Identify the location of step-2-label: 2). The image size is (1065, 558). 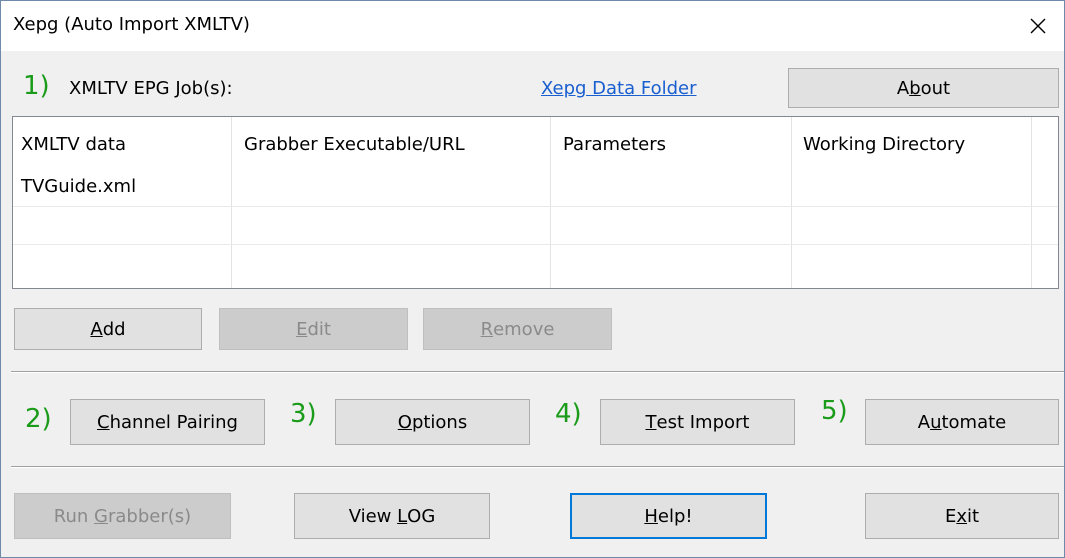
(38, 419).